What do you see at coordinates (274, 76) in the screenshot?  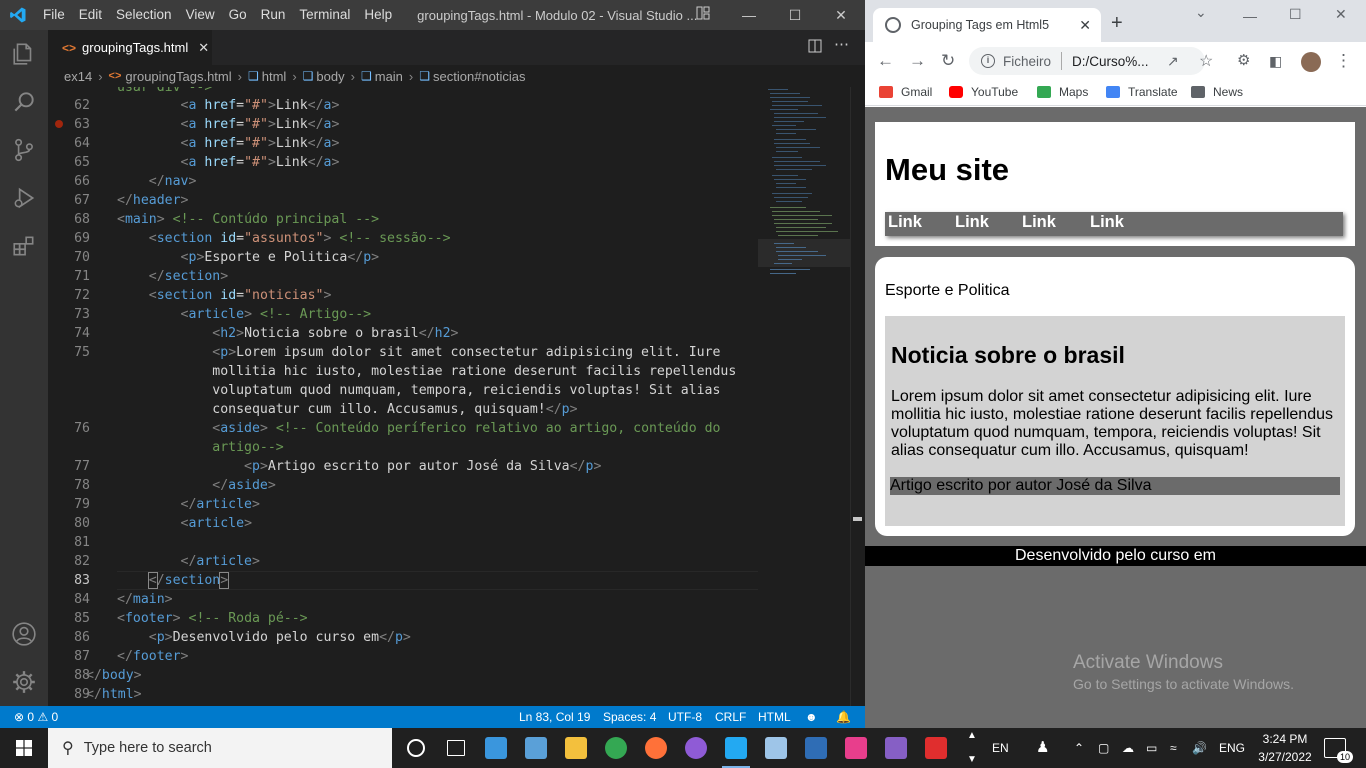 I see `breadcrumb-html: html` at bounding box center [274, 76].